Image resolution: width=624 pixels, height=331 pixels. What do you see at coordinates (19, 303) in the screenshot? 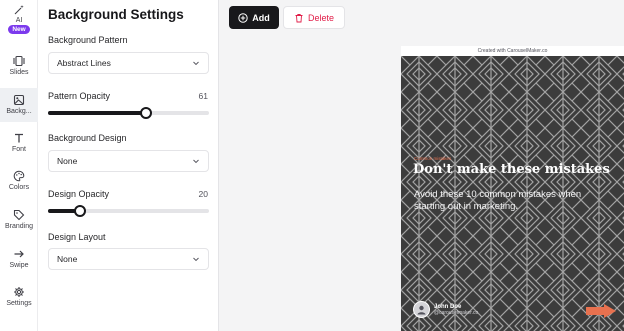
I see `rail-item-label: Settings` at bounding box center [19, 303].